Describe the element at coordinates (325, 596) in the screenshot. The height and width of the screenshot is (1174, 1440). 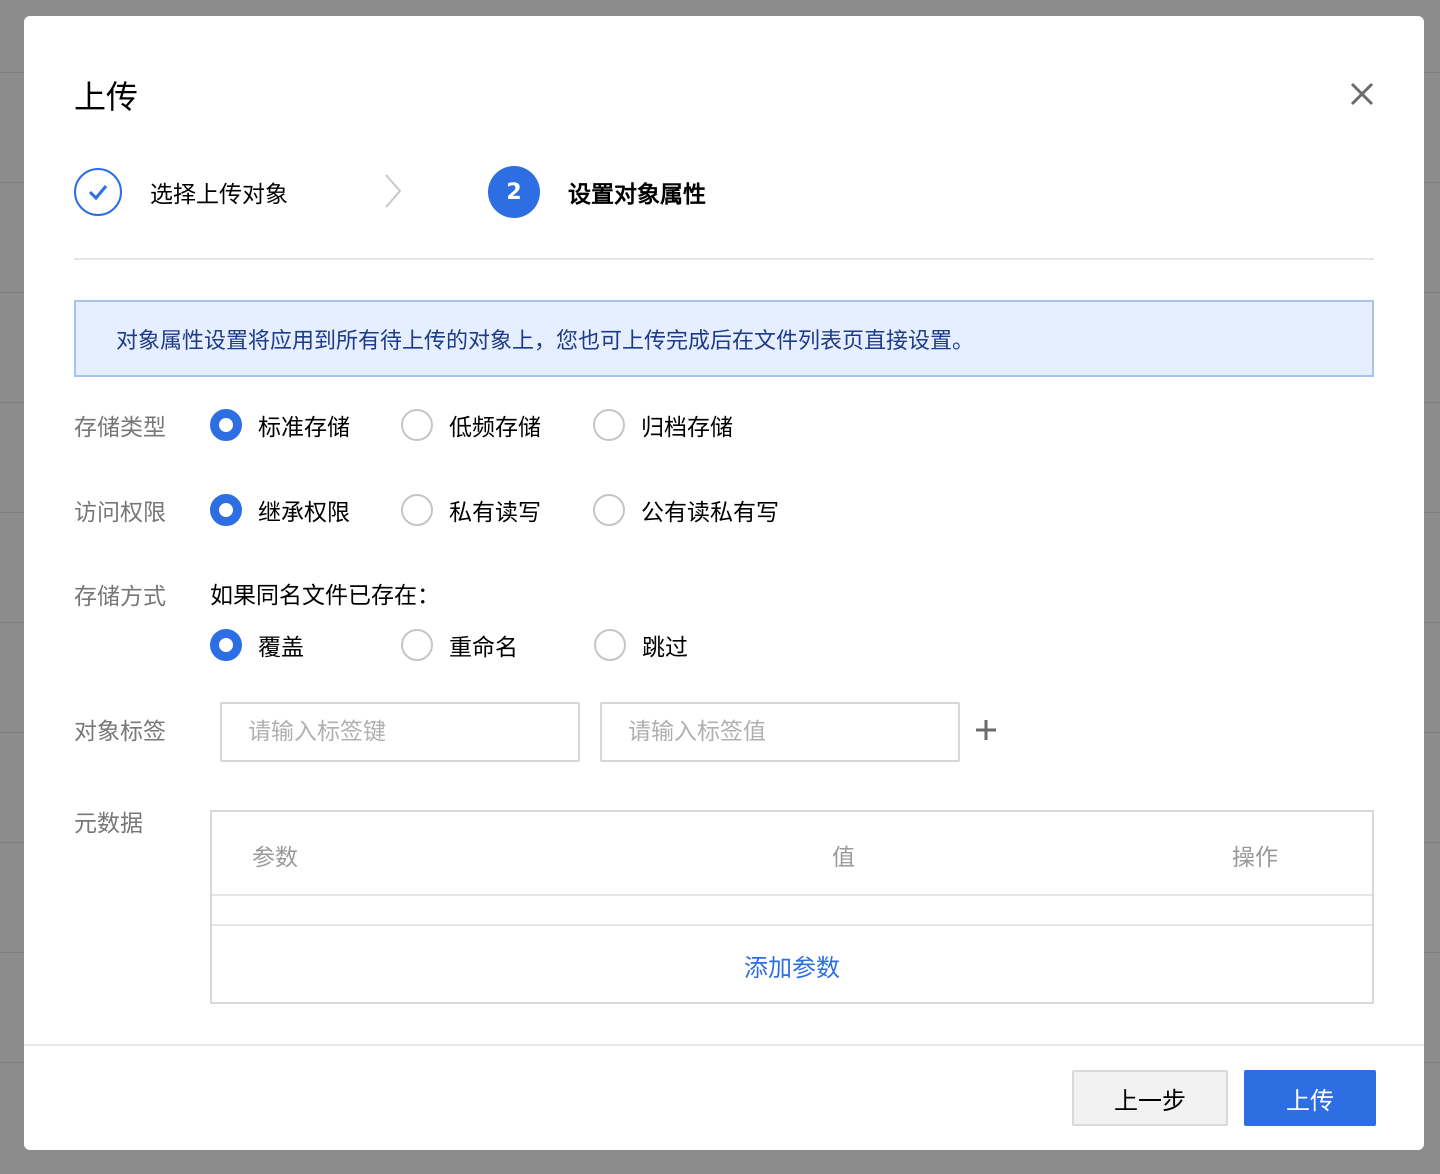
I see `conflict-hint: 如果同名文件已存在：` at that location.